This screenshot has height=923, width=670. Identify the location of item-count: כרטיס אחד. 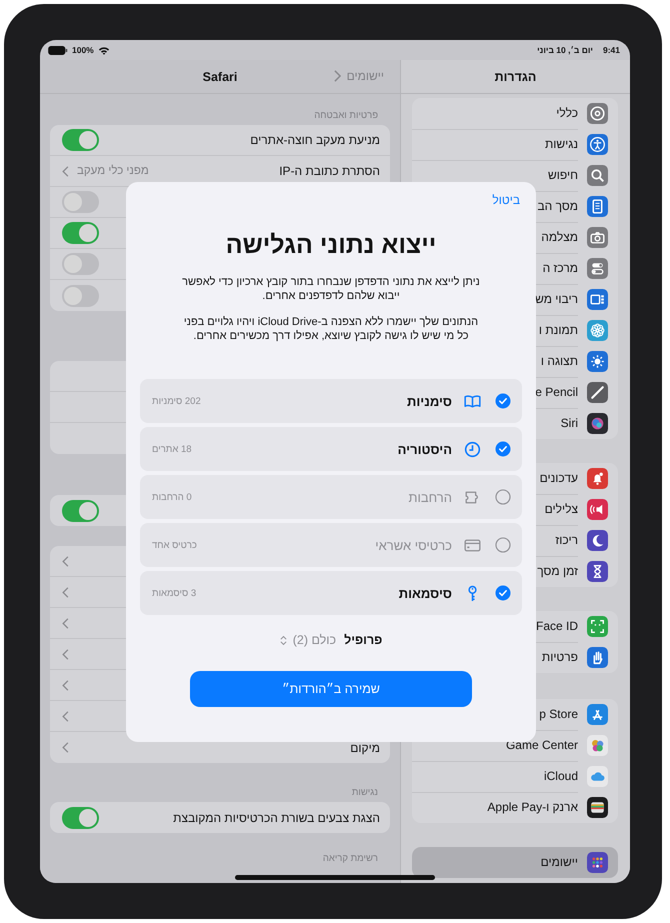
(174, 545).